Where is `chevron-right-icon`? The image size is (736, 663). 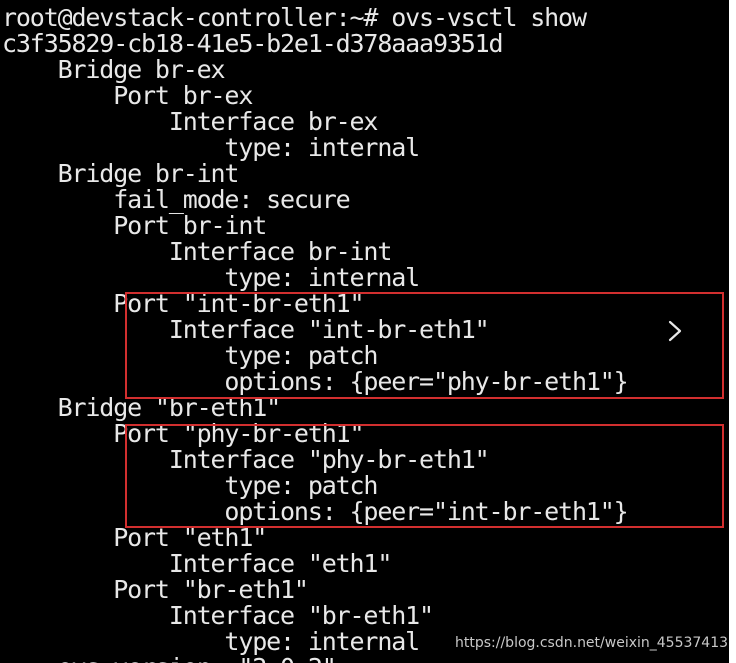 chevron-right-icon is located at coordinates (675, 331).